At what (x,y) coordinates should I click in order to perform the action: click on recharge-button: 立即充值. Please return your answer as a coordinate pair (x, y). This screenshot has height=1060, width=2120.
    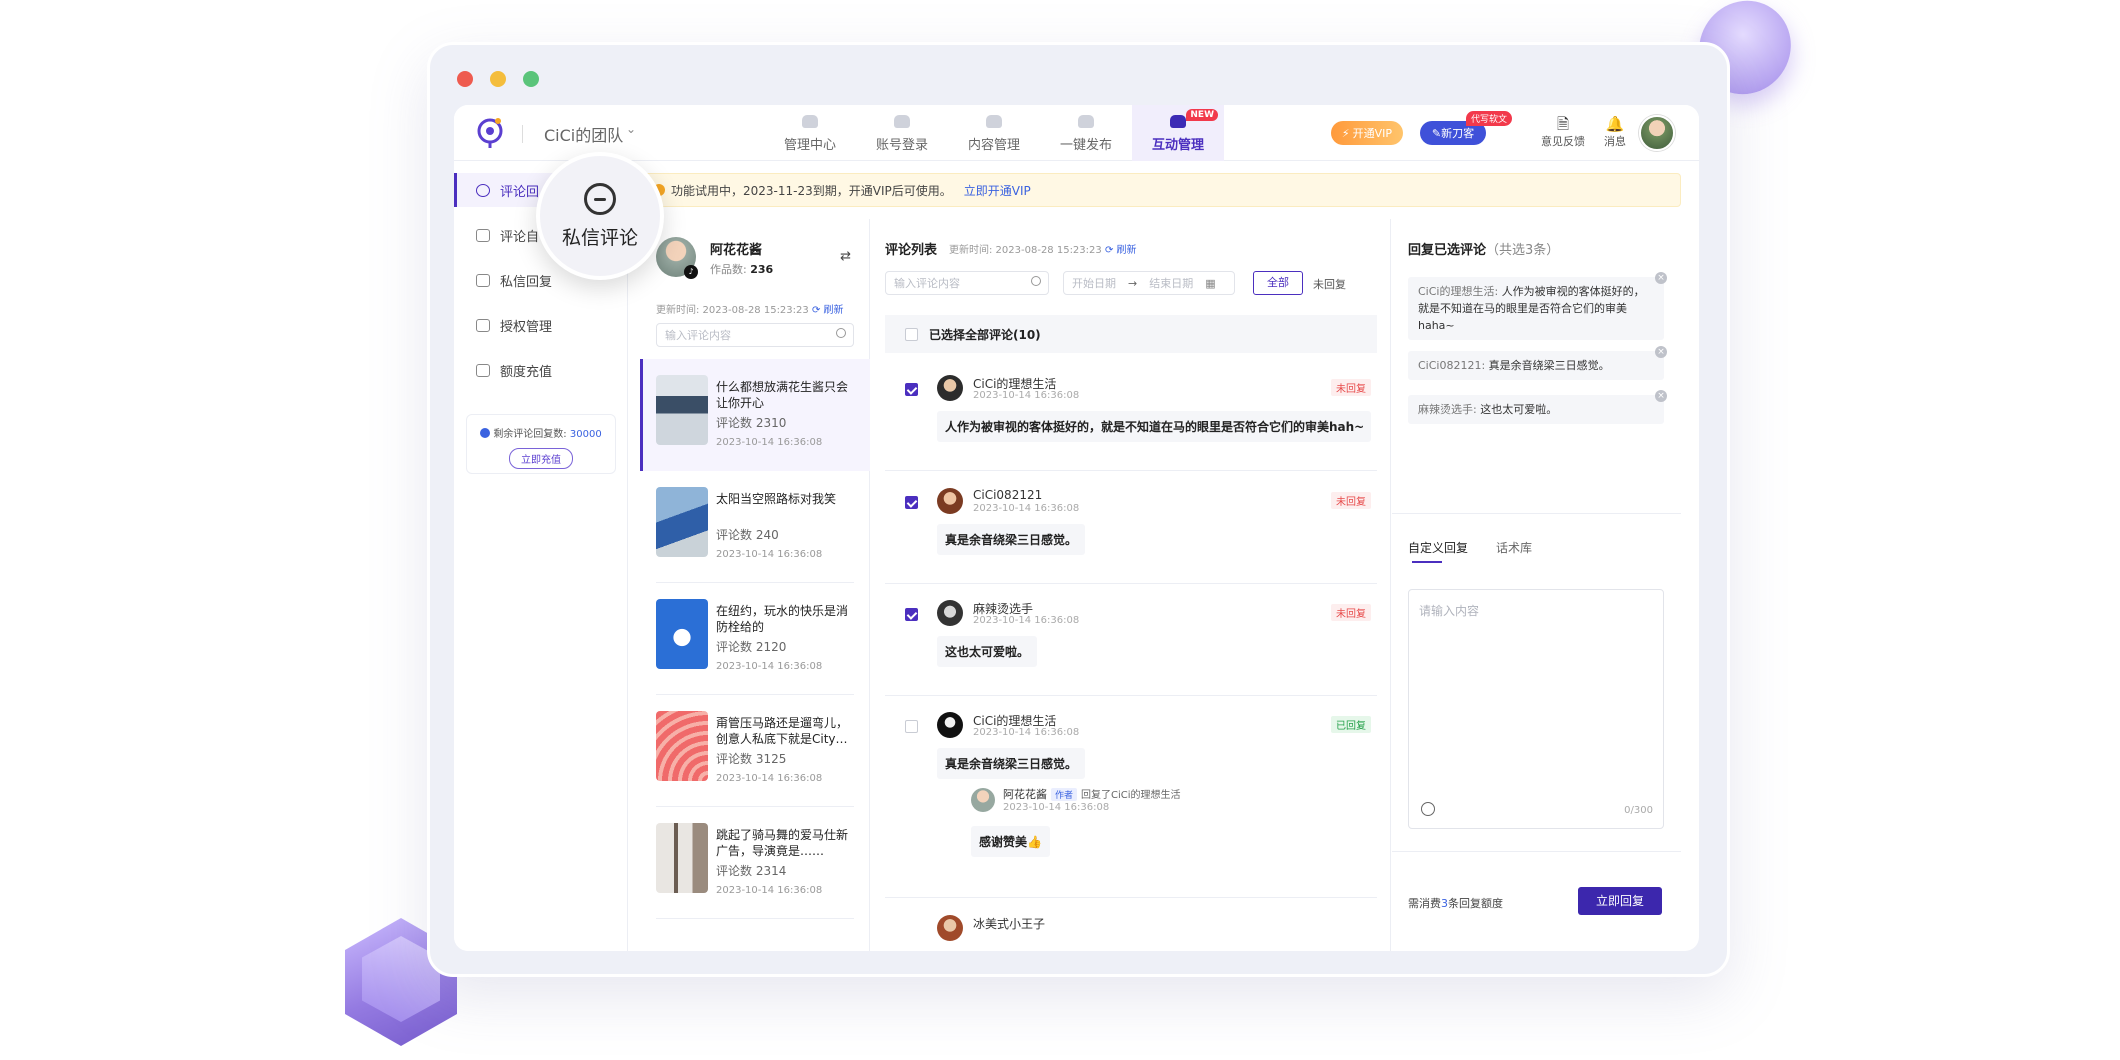
    Looking at the image, I should click on (541, 458).